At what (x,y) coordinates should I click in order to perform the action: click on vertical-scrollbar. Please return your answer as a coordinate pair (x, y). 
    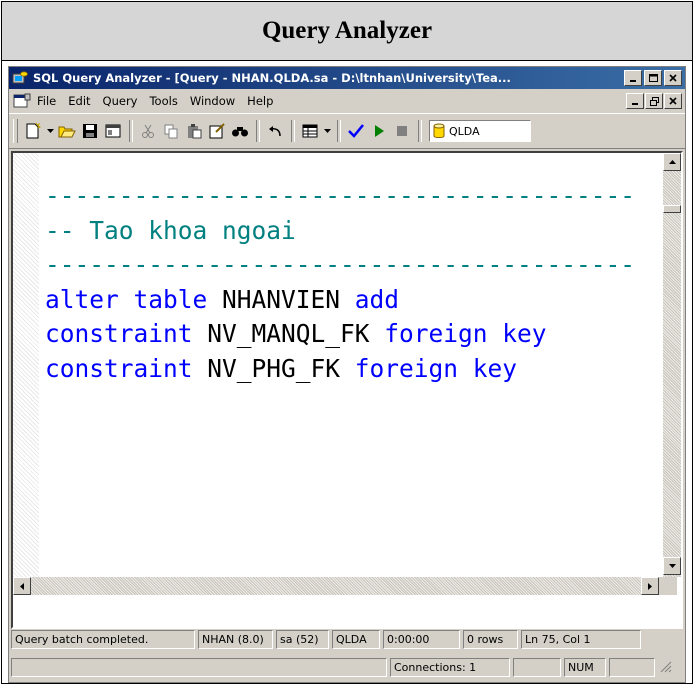
    Looking at the image, I should click on (672, 365).